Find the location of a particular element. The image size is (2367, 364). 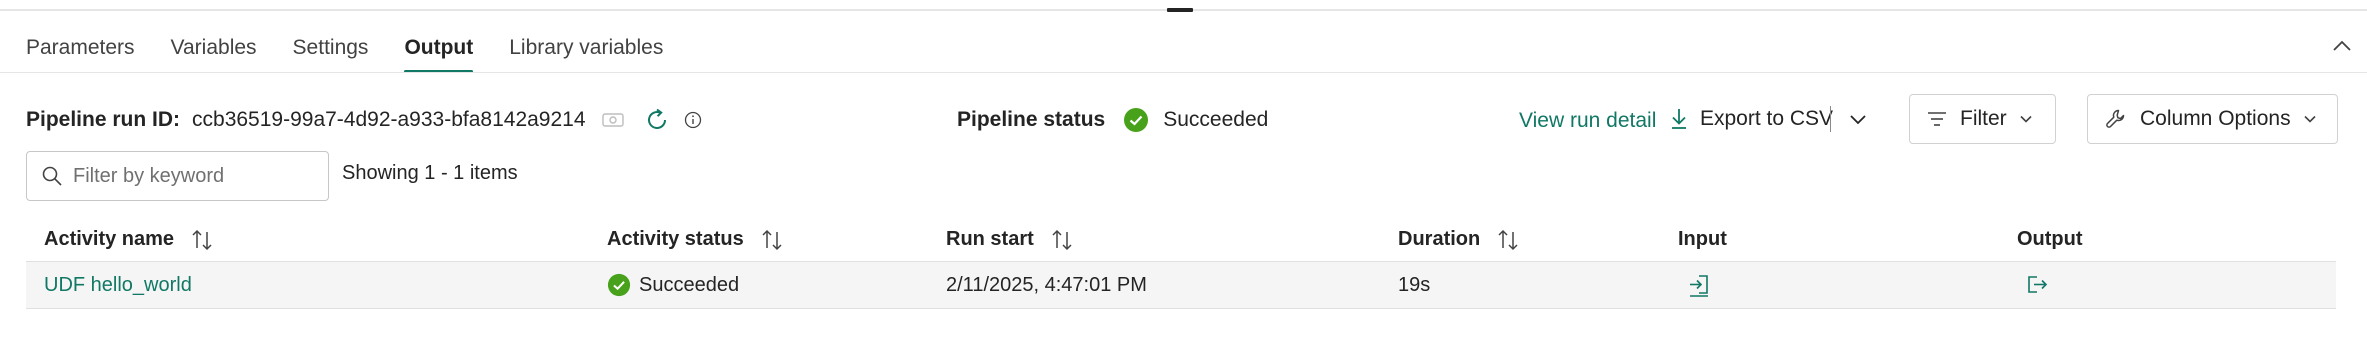

tabs-divider is located at coordinates (1183, 72).